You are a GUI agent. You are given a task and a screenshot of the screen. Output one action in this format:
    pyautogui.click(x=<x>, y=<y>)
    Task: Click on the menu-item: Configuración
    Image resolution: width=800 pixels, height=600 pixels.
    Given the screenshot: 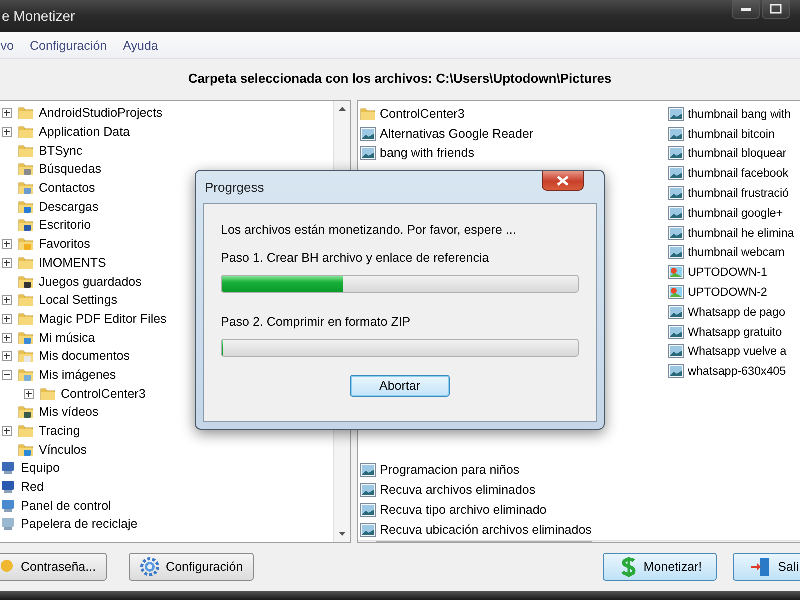 What is the action you would take?
    pyautogui.click(x=69, y=46)
    